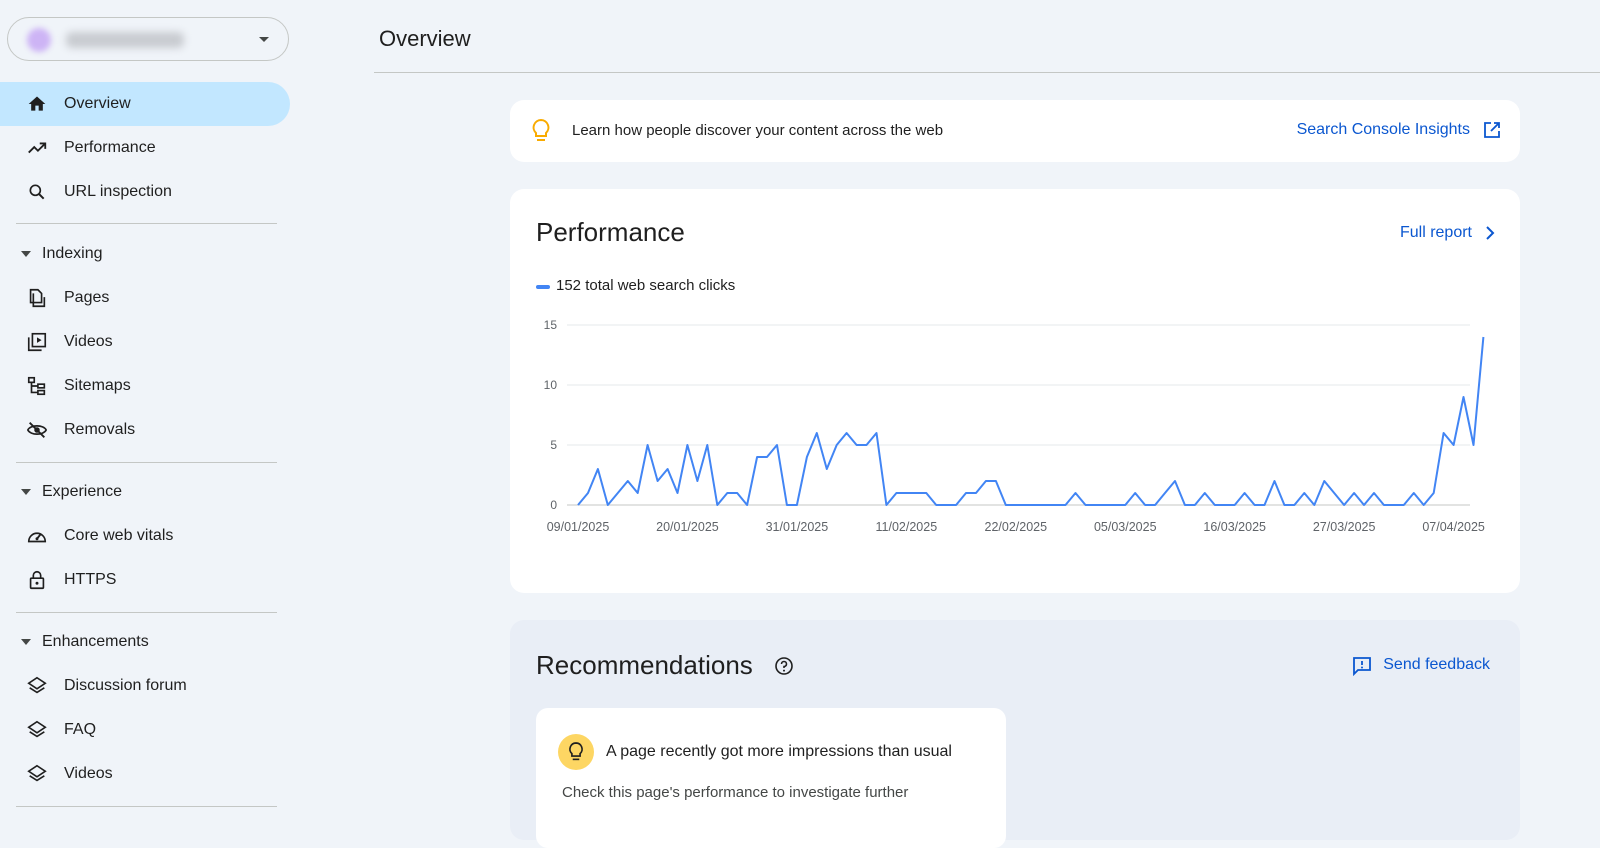  What do you see at coordinates (553, 505) in the screenshot?
I see `y-tick-label: 0` at bounding box center [553, 505].